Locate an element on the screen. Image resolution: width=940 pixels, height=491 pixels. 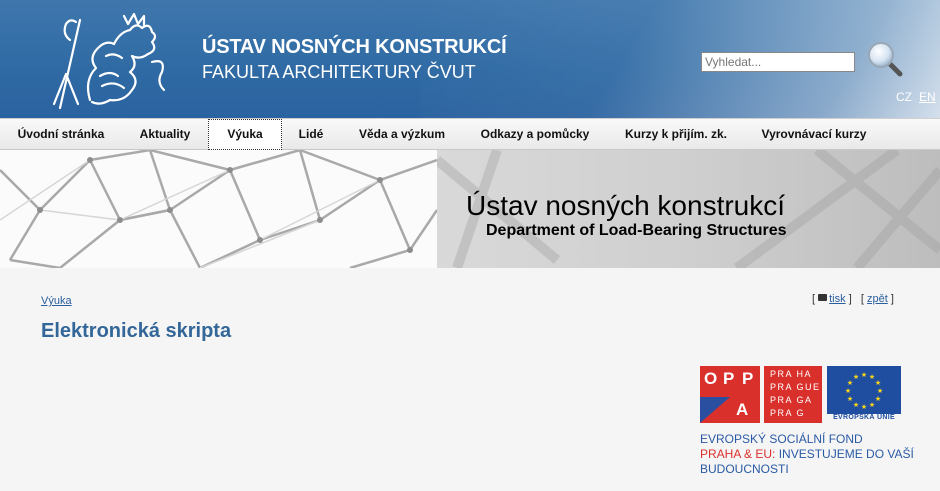
banner-subtitle: Department of Load-Bearing Structures is located at coordinates (636, 230).